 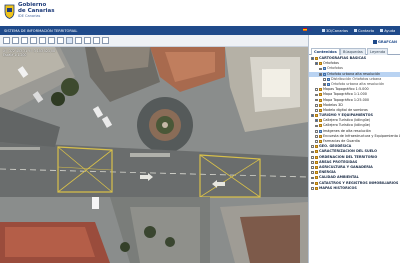 I want to click on map-toolbar, so click(x=154, y=41).